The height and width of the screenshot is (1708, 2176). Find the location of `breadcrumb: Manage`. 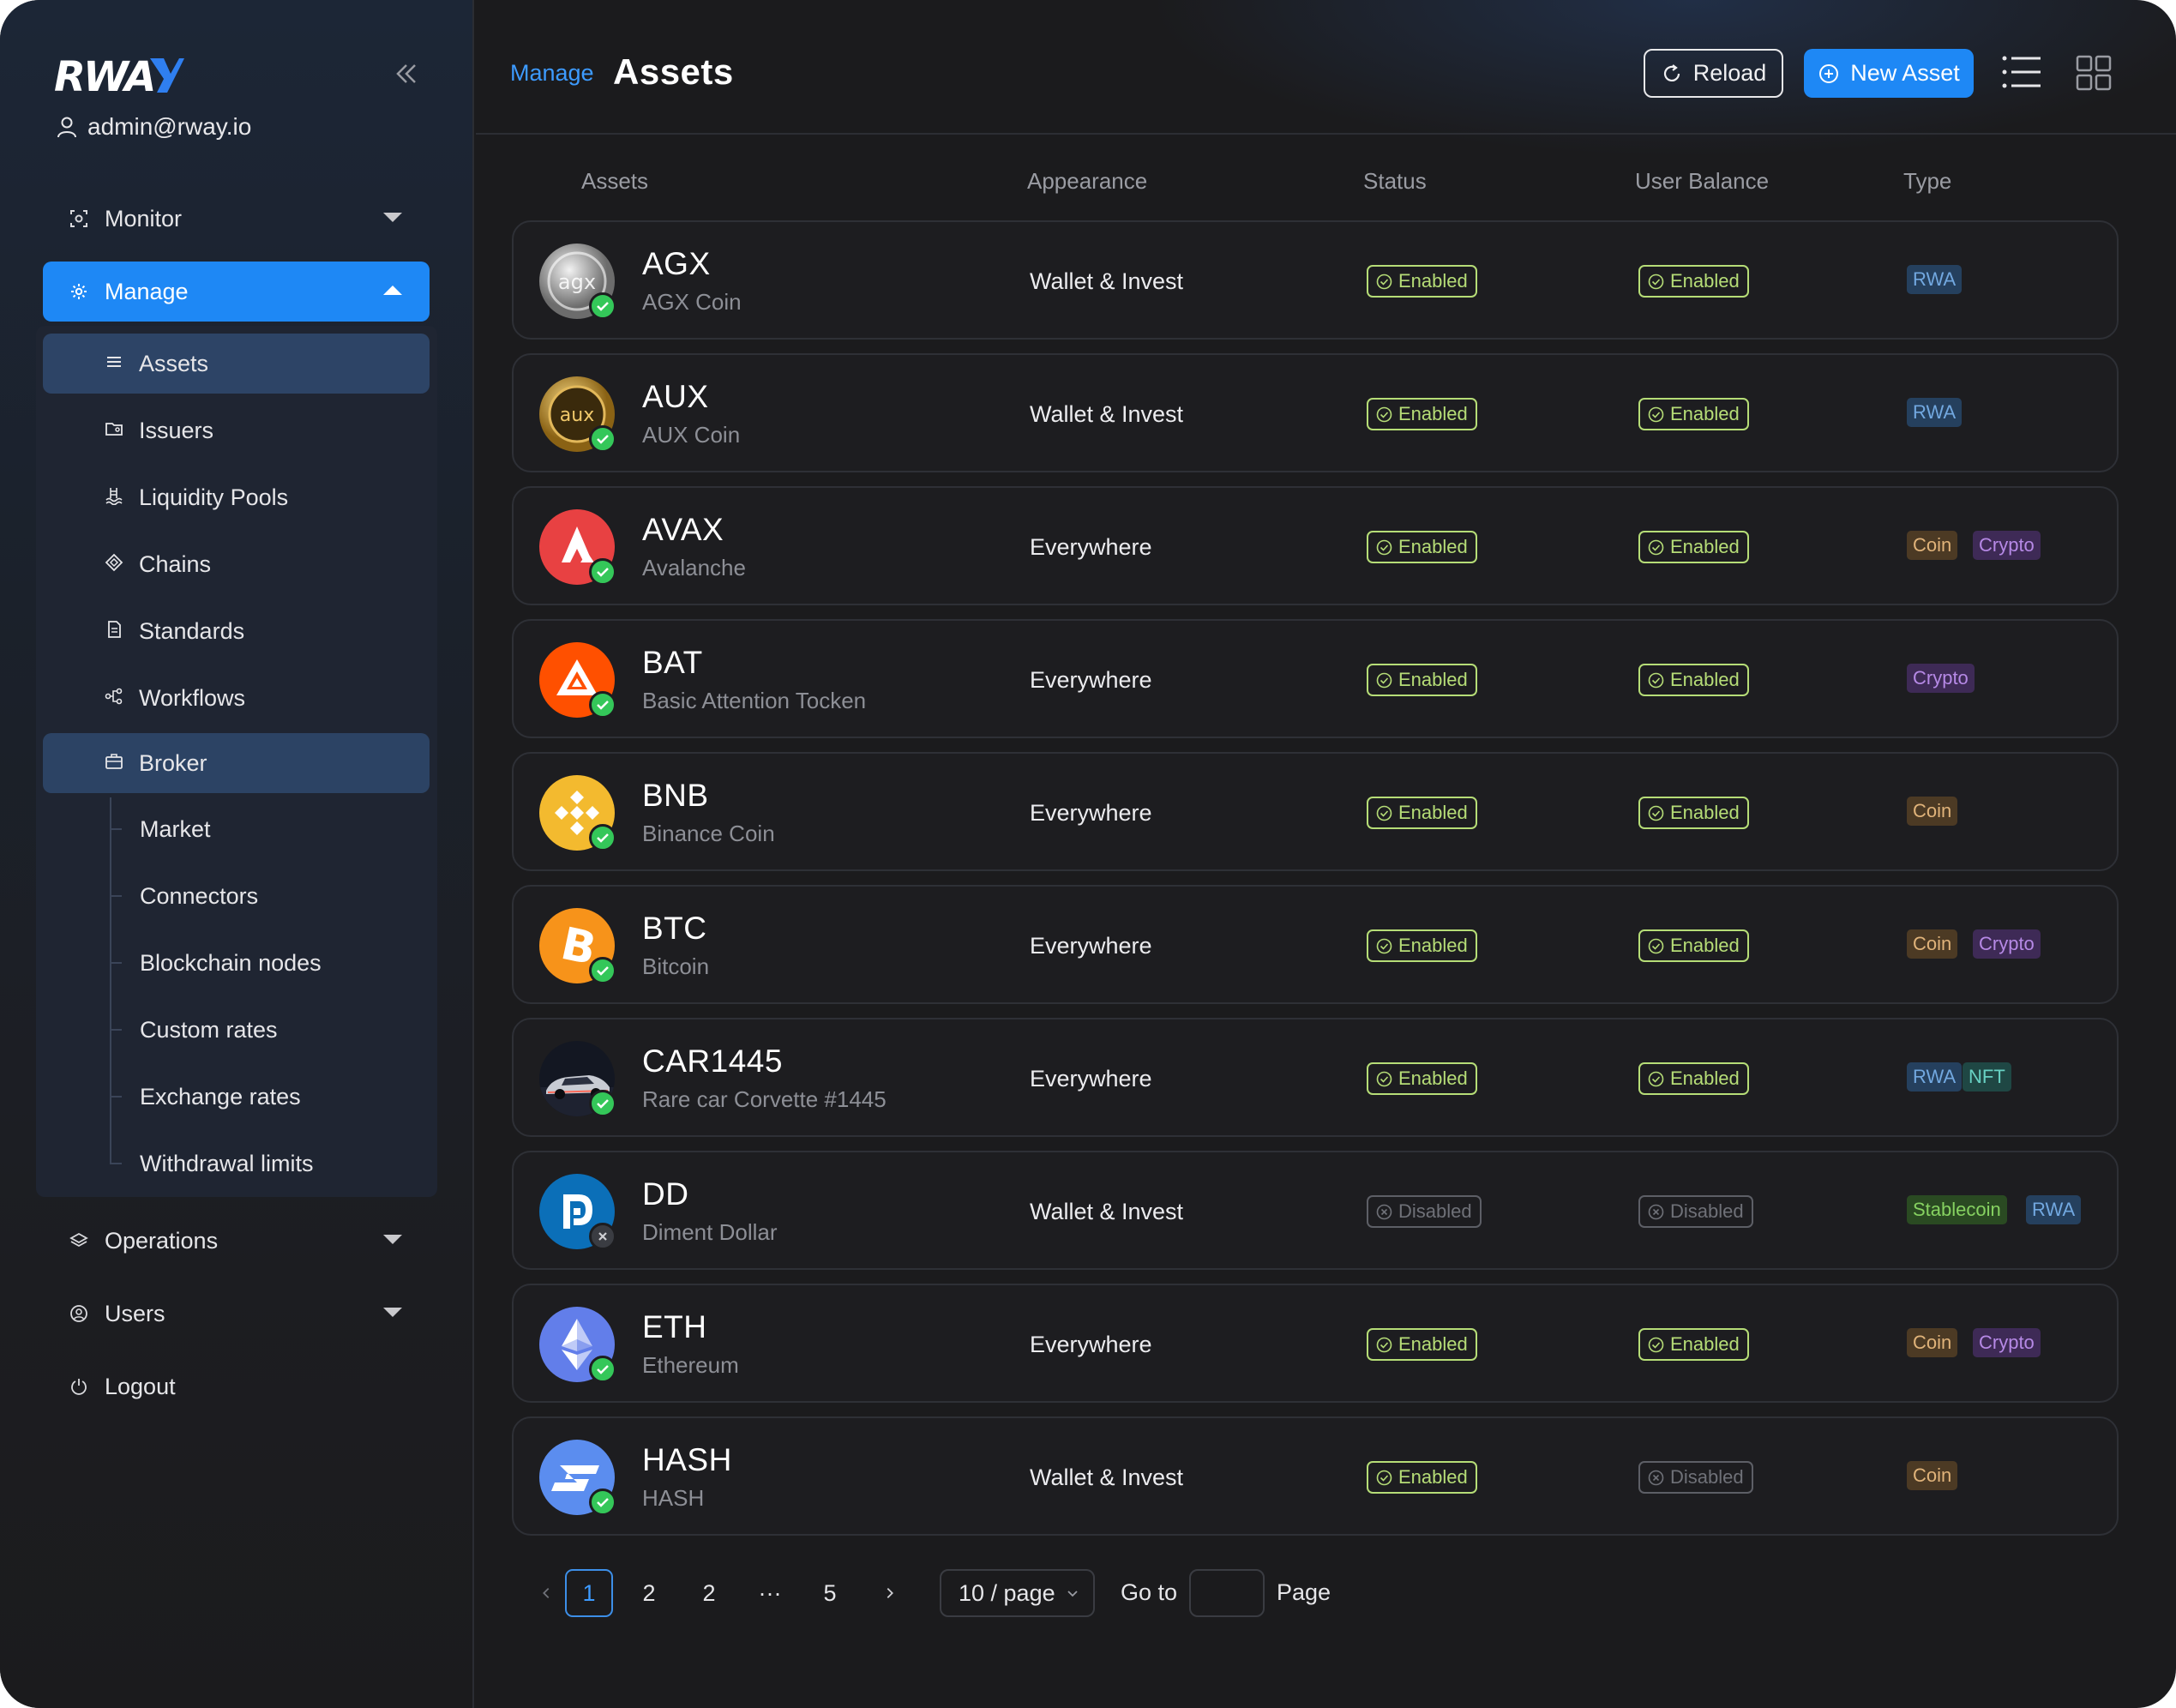

breadcrumb: Manage is located at coordinates (552, 73).